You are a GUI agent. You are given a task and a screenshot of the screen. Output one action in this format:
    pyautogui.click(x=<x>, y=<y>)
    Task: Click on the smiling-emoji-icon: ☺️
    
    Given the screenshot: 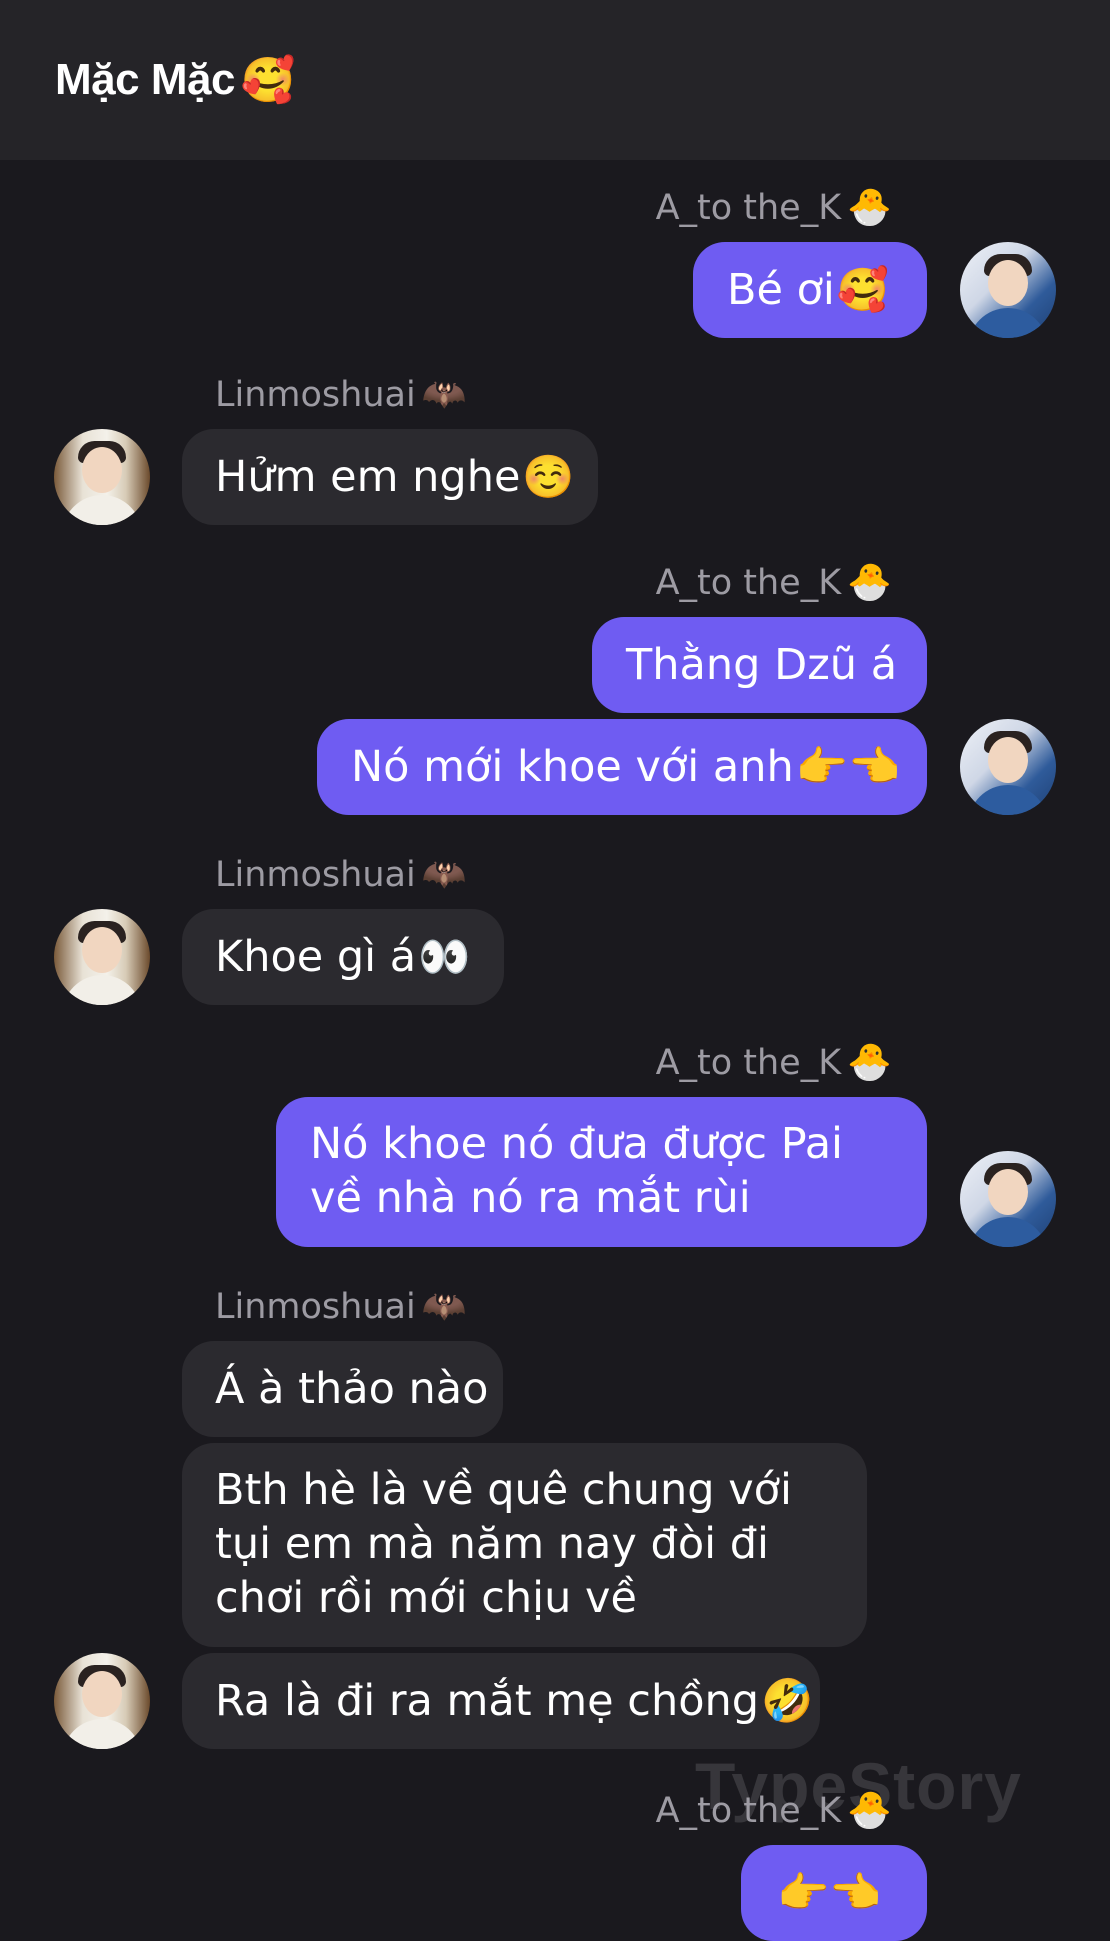 What is the action you would take?
    pyautogui.click(x=548, y=476)
    